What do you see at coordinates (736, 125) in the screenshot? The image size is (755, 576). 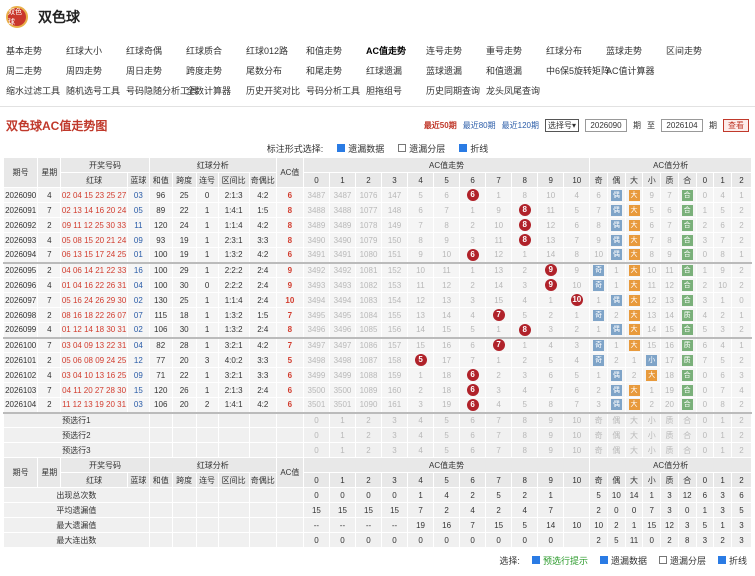 I see `query-button: 查看` at bounding box center [736, 125].